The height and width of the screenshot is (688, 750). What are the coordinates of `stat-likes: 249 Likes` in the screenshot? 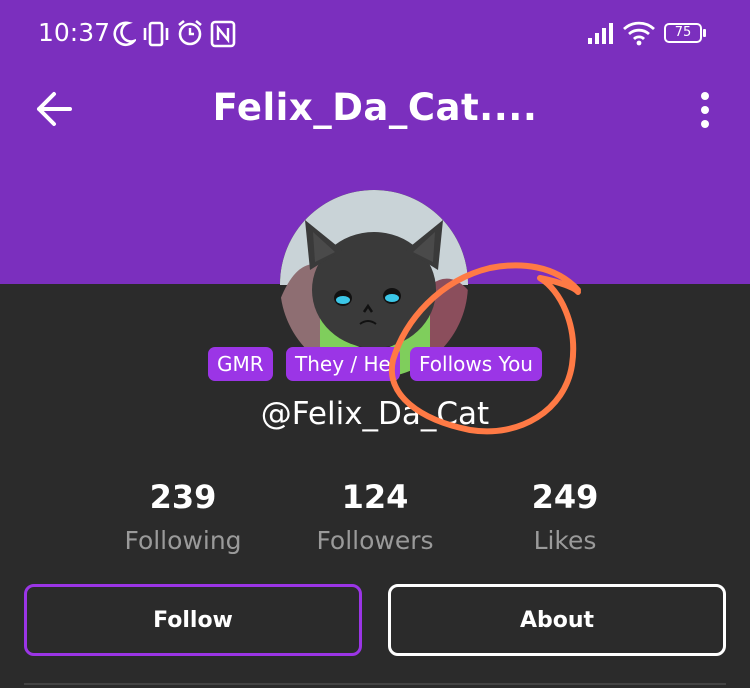 It's located at (565, 516).